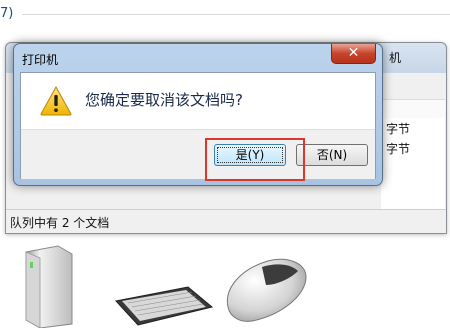 Image resolution: width=450 pixels, height=330 pixels. I want to click on status-bar: 队列中有 2 个文档, so click(226, 221).